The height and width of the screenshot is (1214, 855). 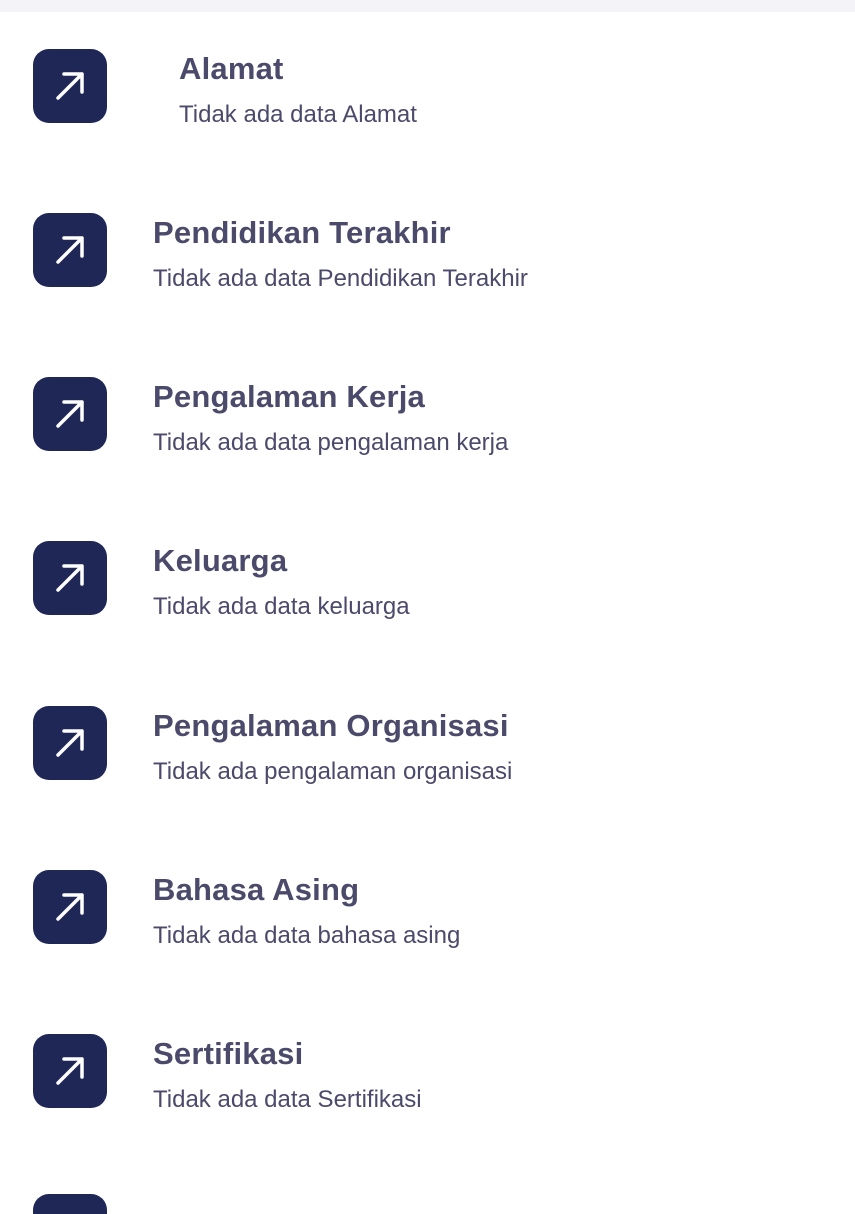 What do you see at coordinates (333, 771) in the screenshot?
I see `section-subtitle: Tidak ada pengalaman organisasi` at bounding box center [333, 771].